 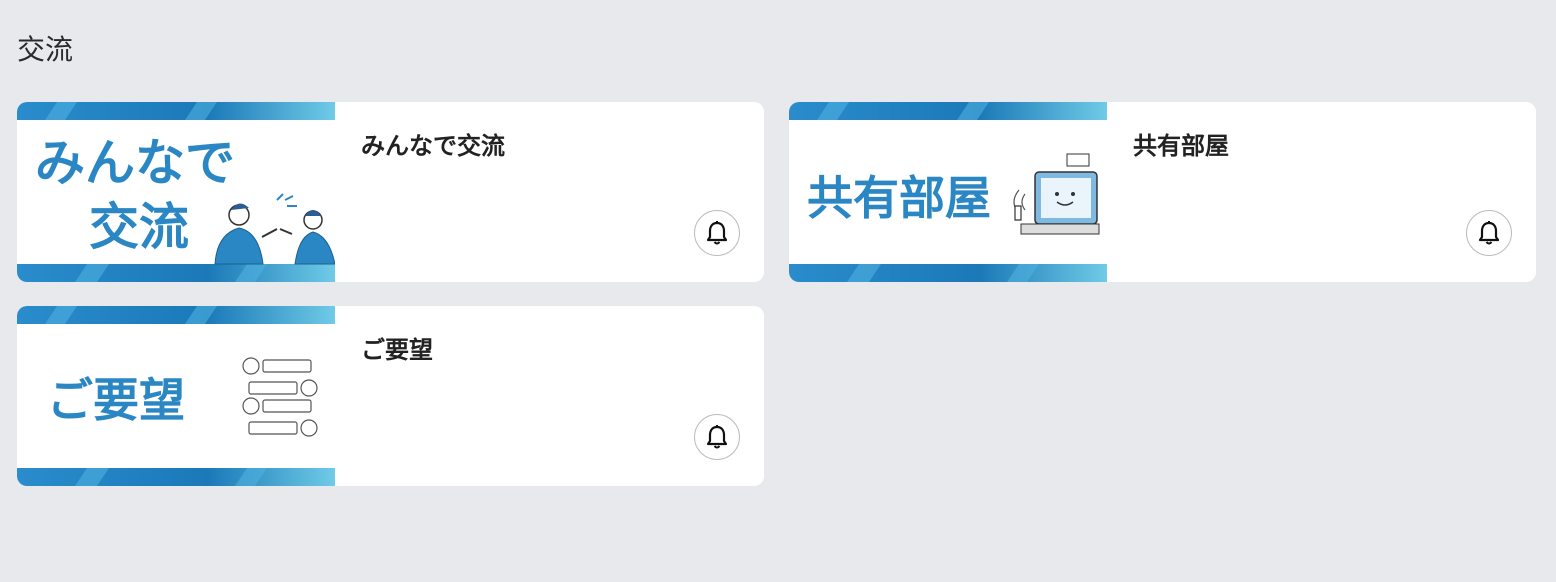 What do you see at coordinates (139, 227) in the screenshot?
I see `thumb-text-line2: 交流` at bounding box center [139, 227].